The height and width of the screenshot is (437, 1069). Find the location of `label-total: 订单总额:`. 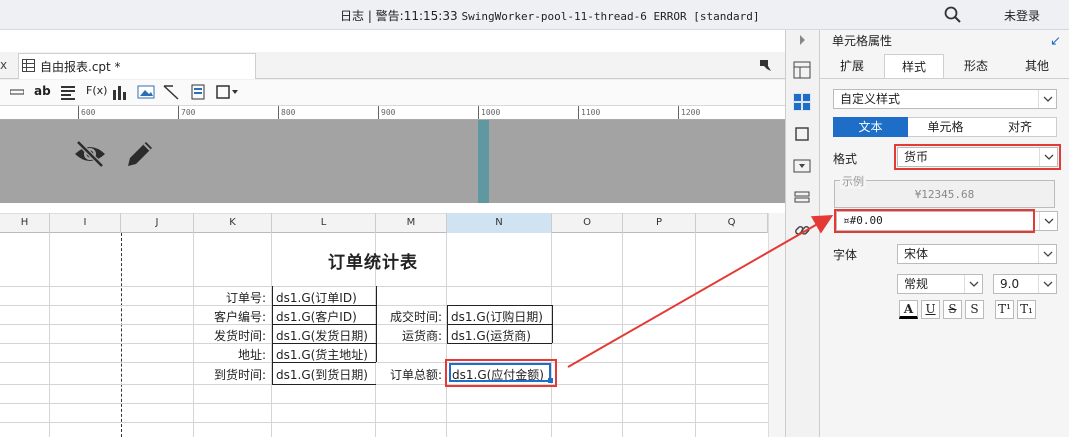

label-total: 订单总额: is located at coordinates (409, 374).